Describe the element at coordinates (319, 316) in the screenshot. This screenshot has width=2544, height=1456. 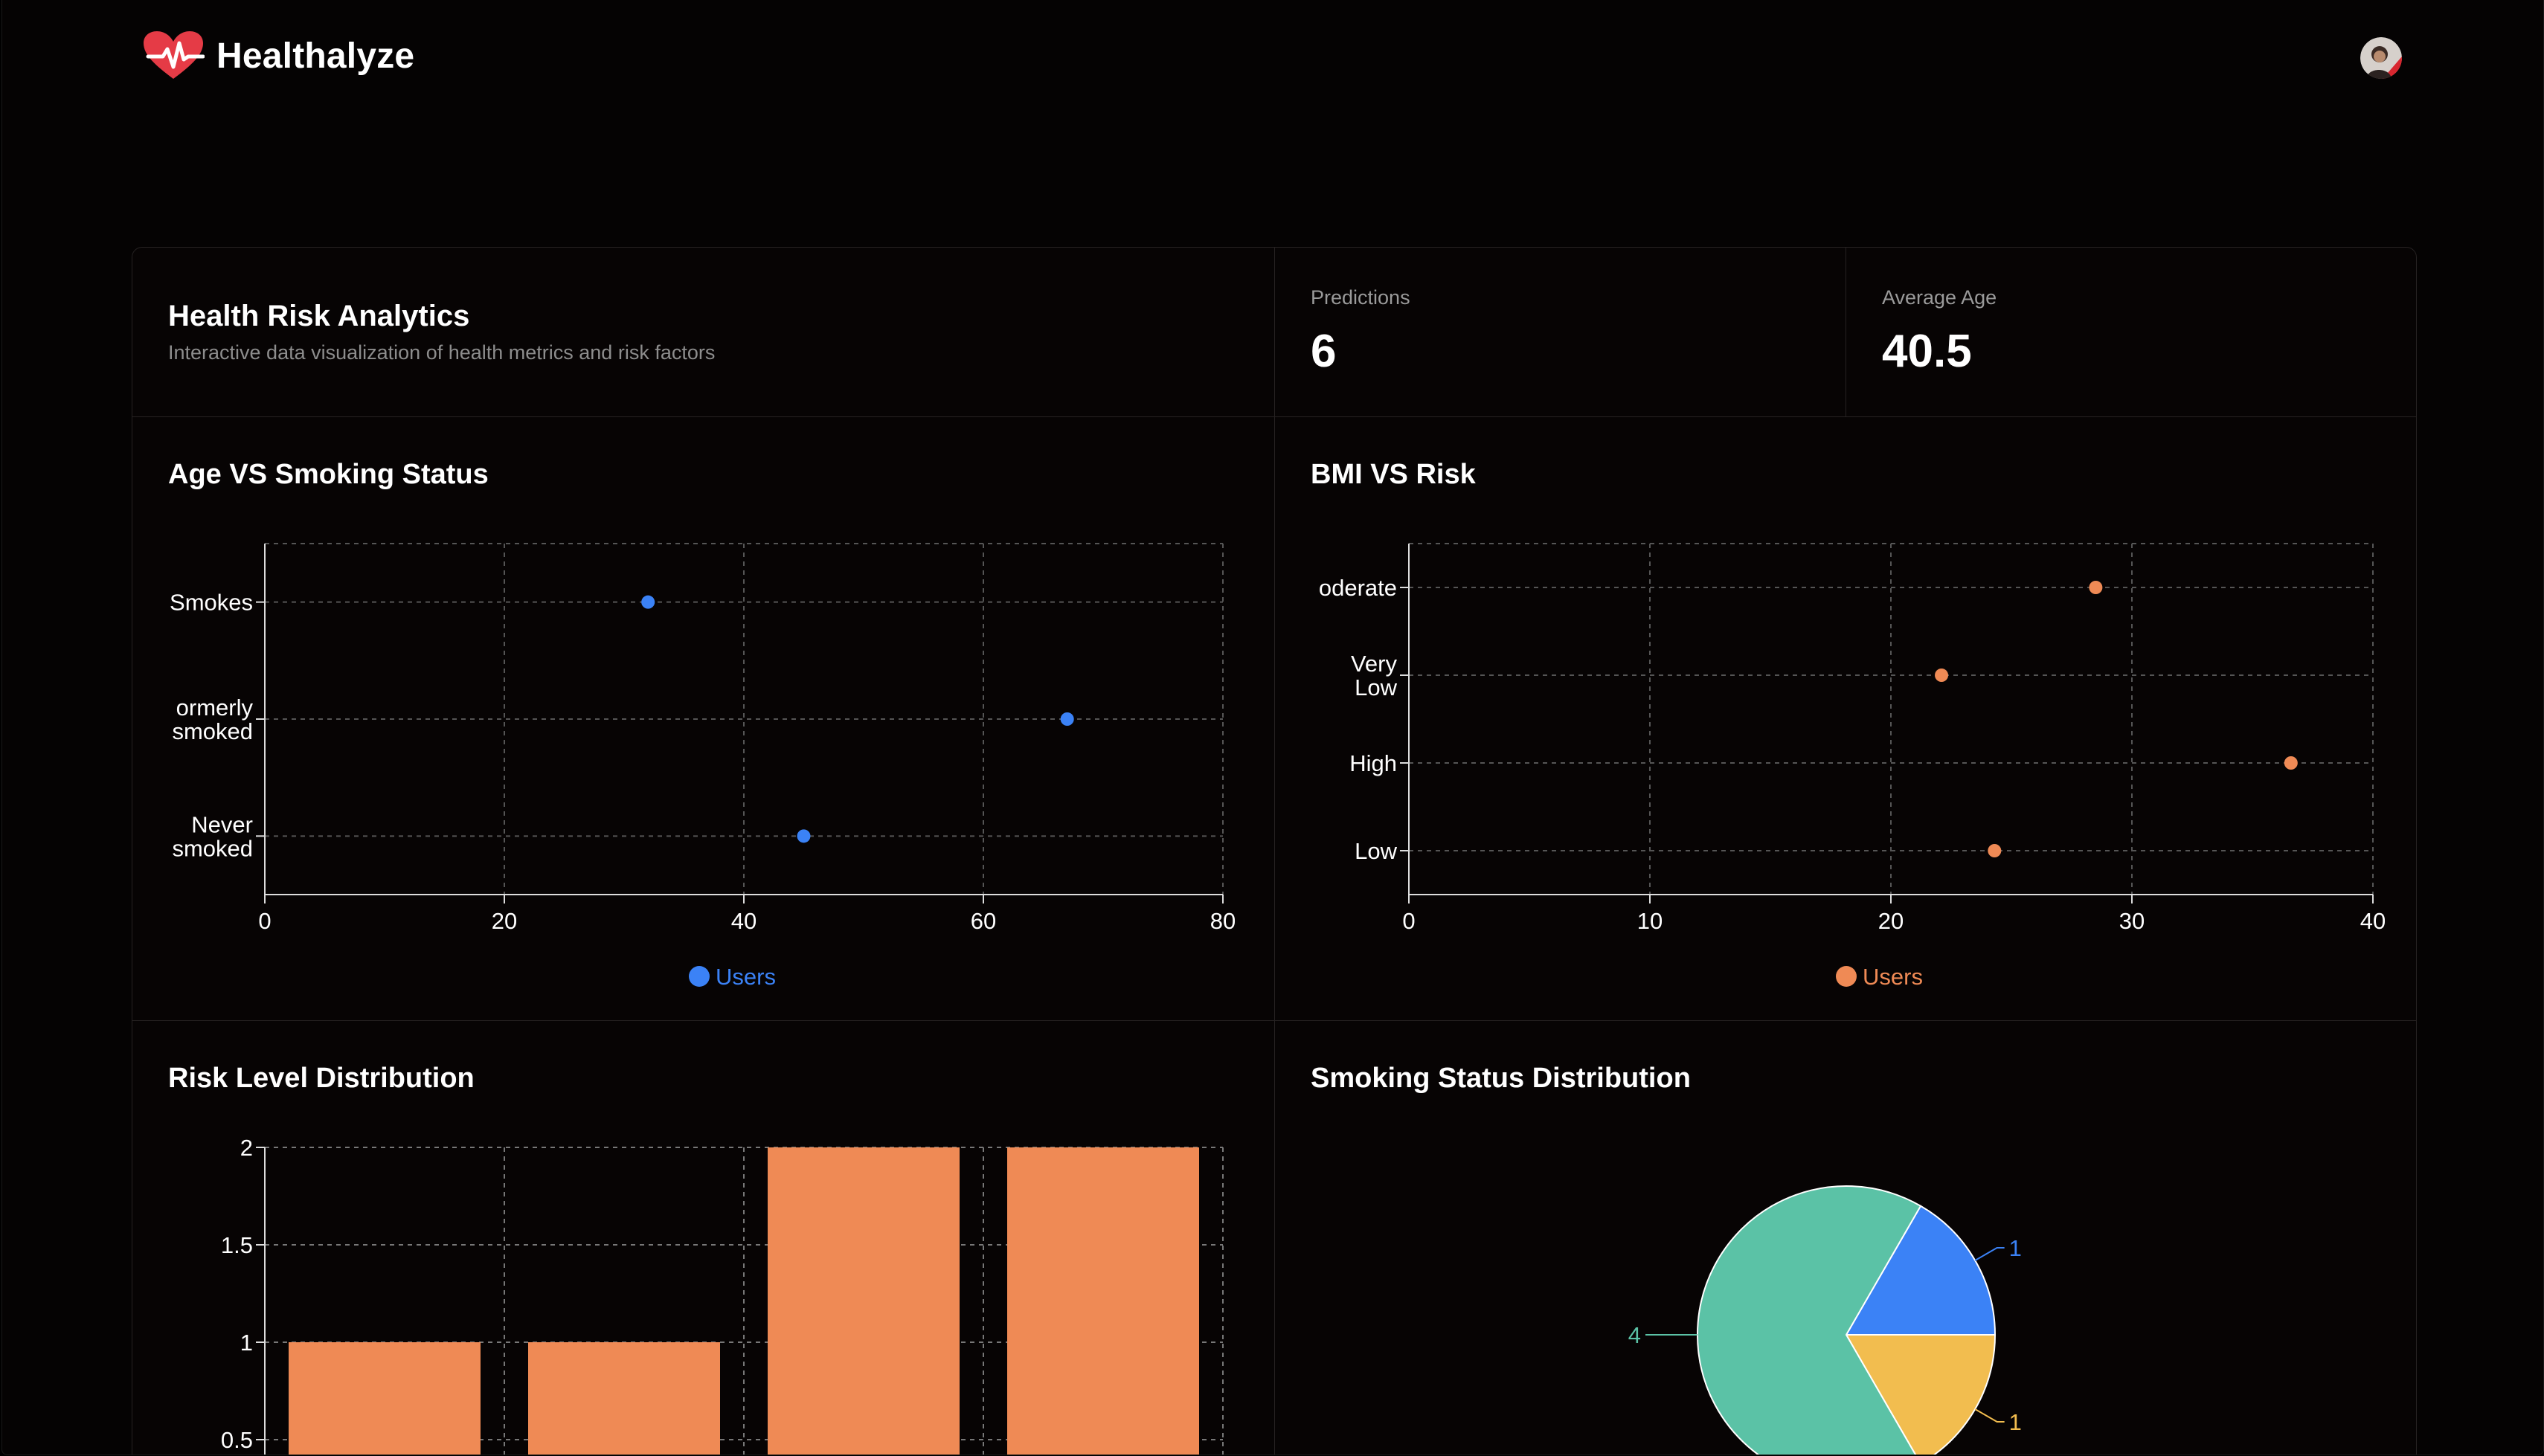
I see `page-title: Health Risk Analytics` at that location.